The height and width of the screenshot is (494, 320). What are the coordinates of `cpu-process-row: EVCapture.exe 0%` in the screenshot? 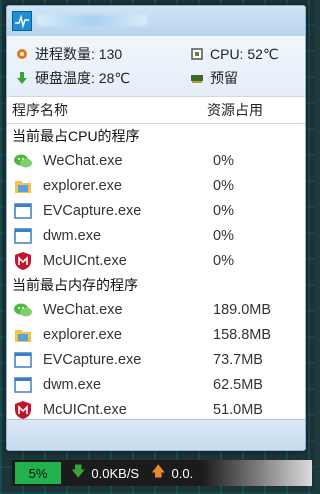 It's located at (156, 210).